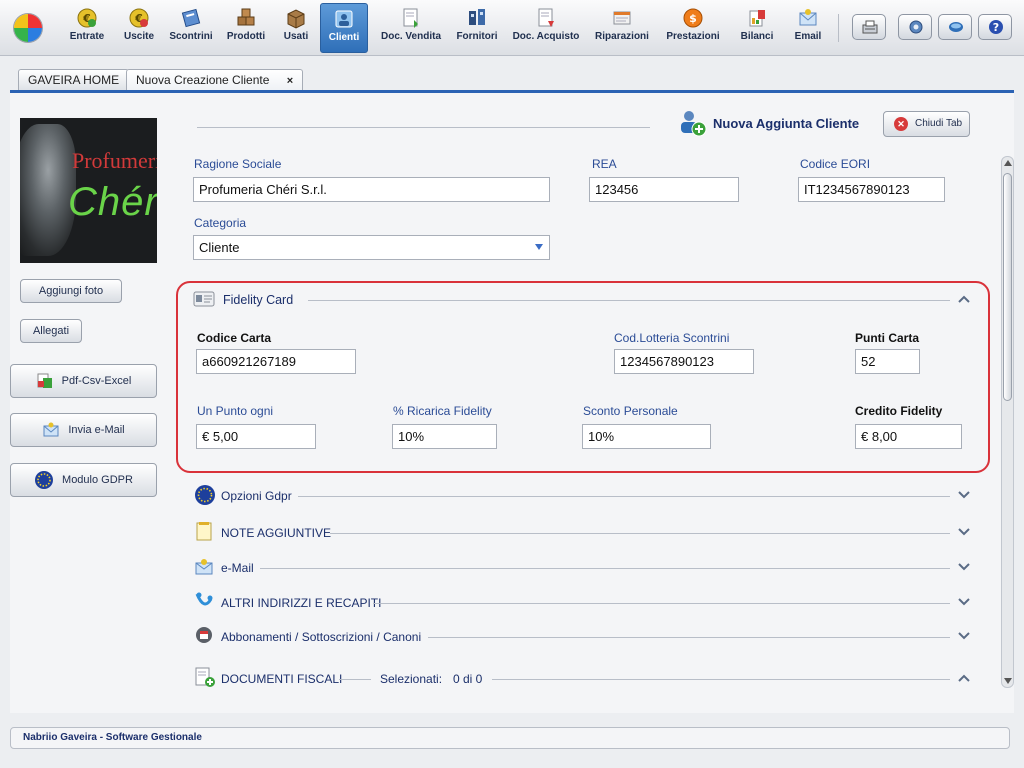  I want to click on rea-input: 123456, so click(664, 189).